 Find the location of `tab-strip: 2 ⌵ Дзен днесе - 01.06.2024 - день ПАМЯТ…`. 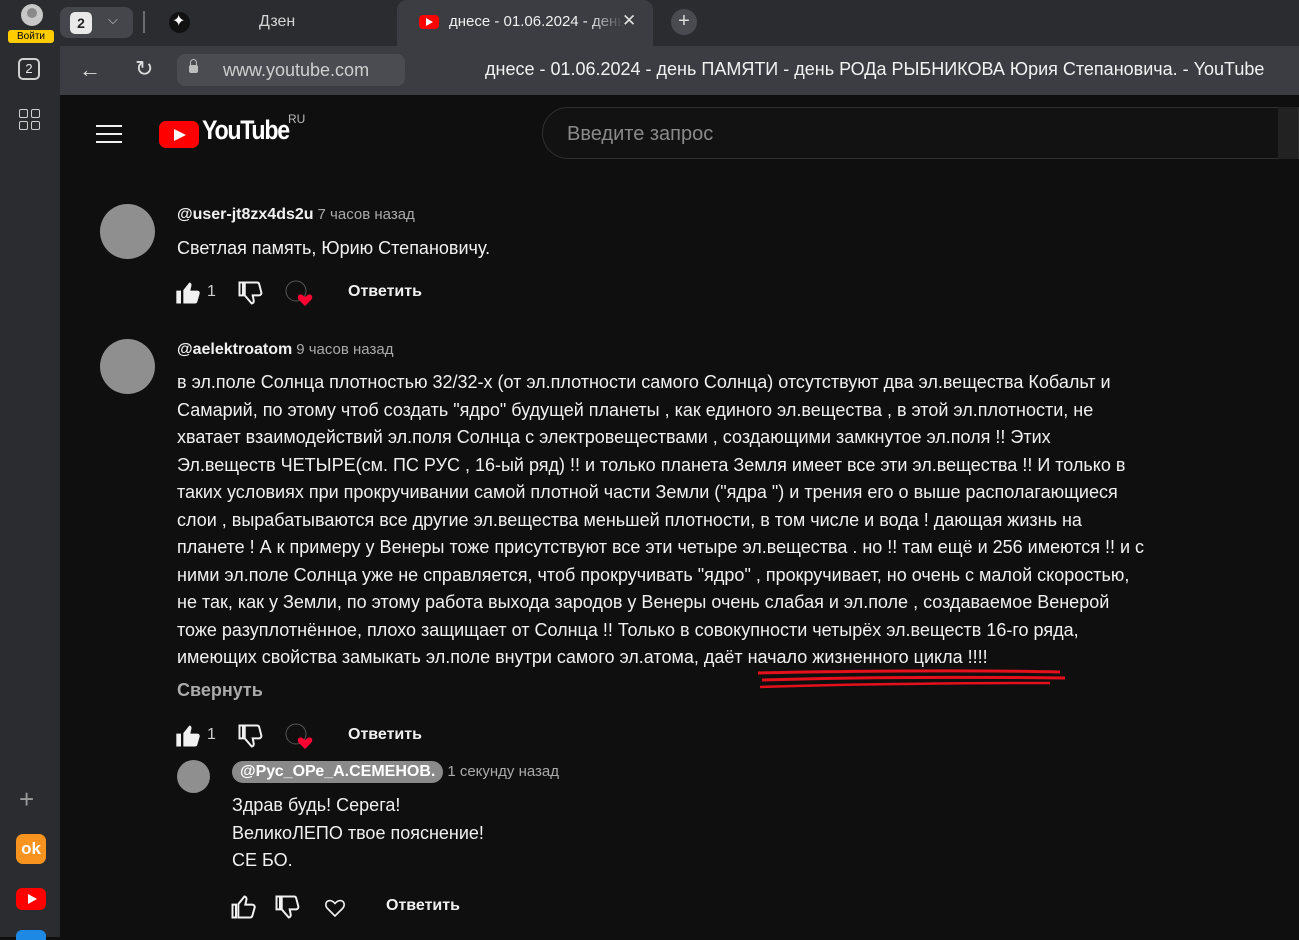

tab-strip: 2 ⌵ Дзен днесе - 01.06.2024 - день ПАМЯТ… is located at coordinates (679, 23).